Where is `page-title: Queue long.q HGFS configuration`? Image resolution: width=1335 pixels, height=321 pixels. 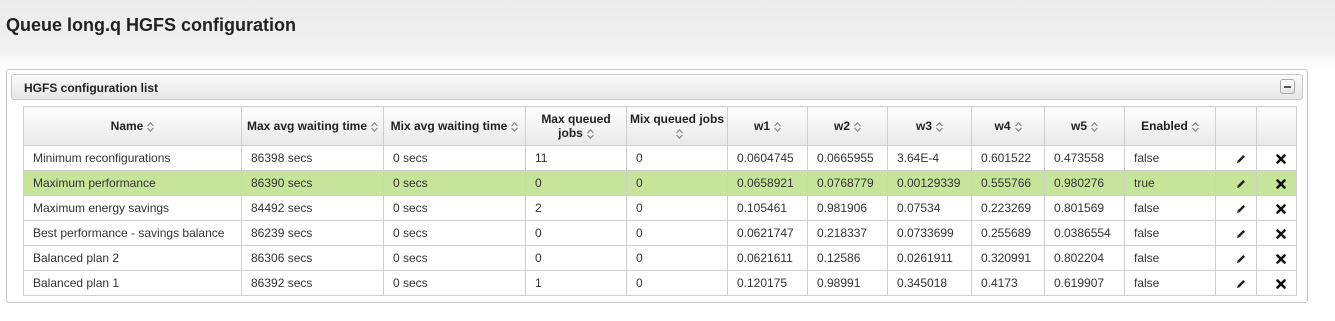
page-title: Queue long.q HGFS configuration is located at coordinates (151, 25).